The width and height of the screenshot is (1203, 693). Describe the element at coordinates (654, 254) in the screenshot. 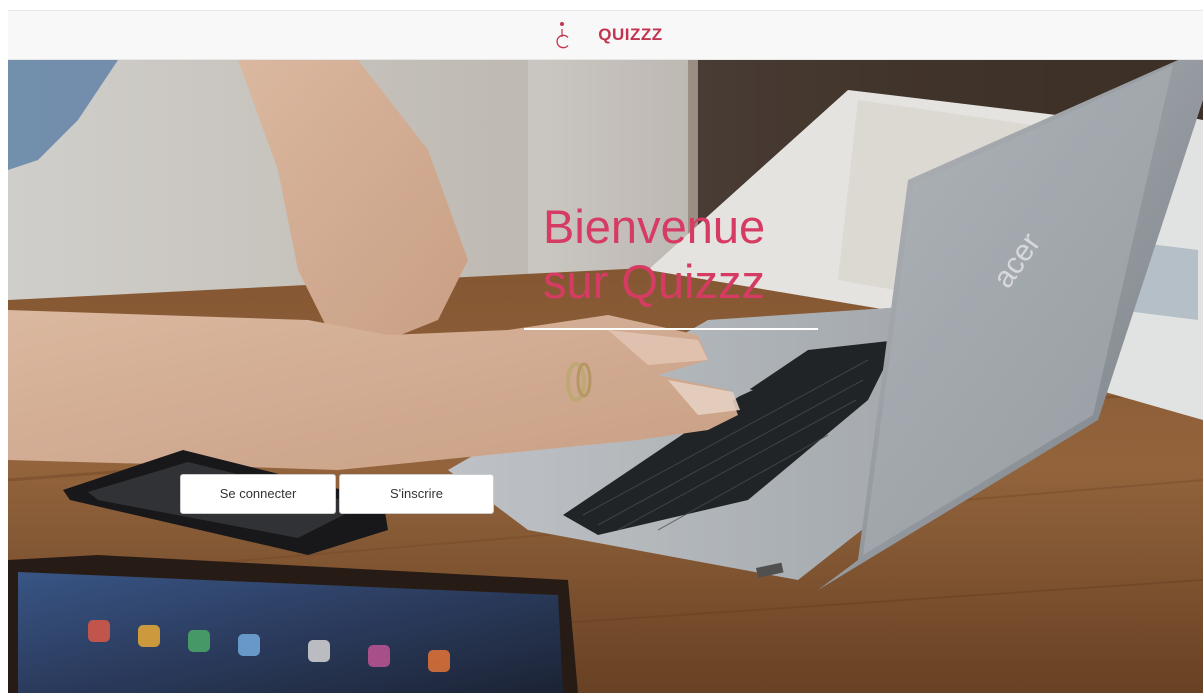

I see `hero-title: Bienvenue sur Quizzz` at that location.